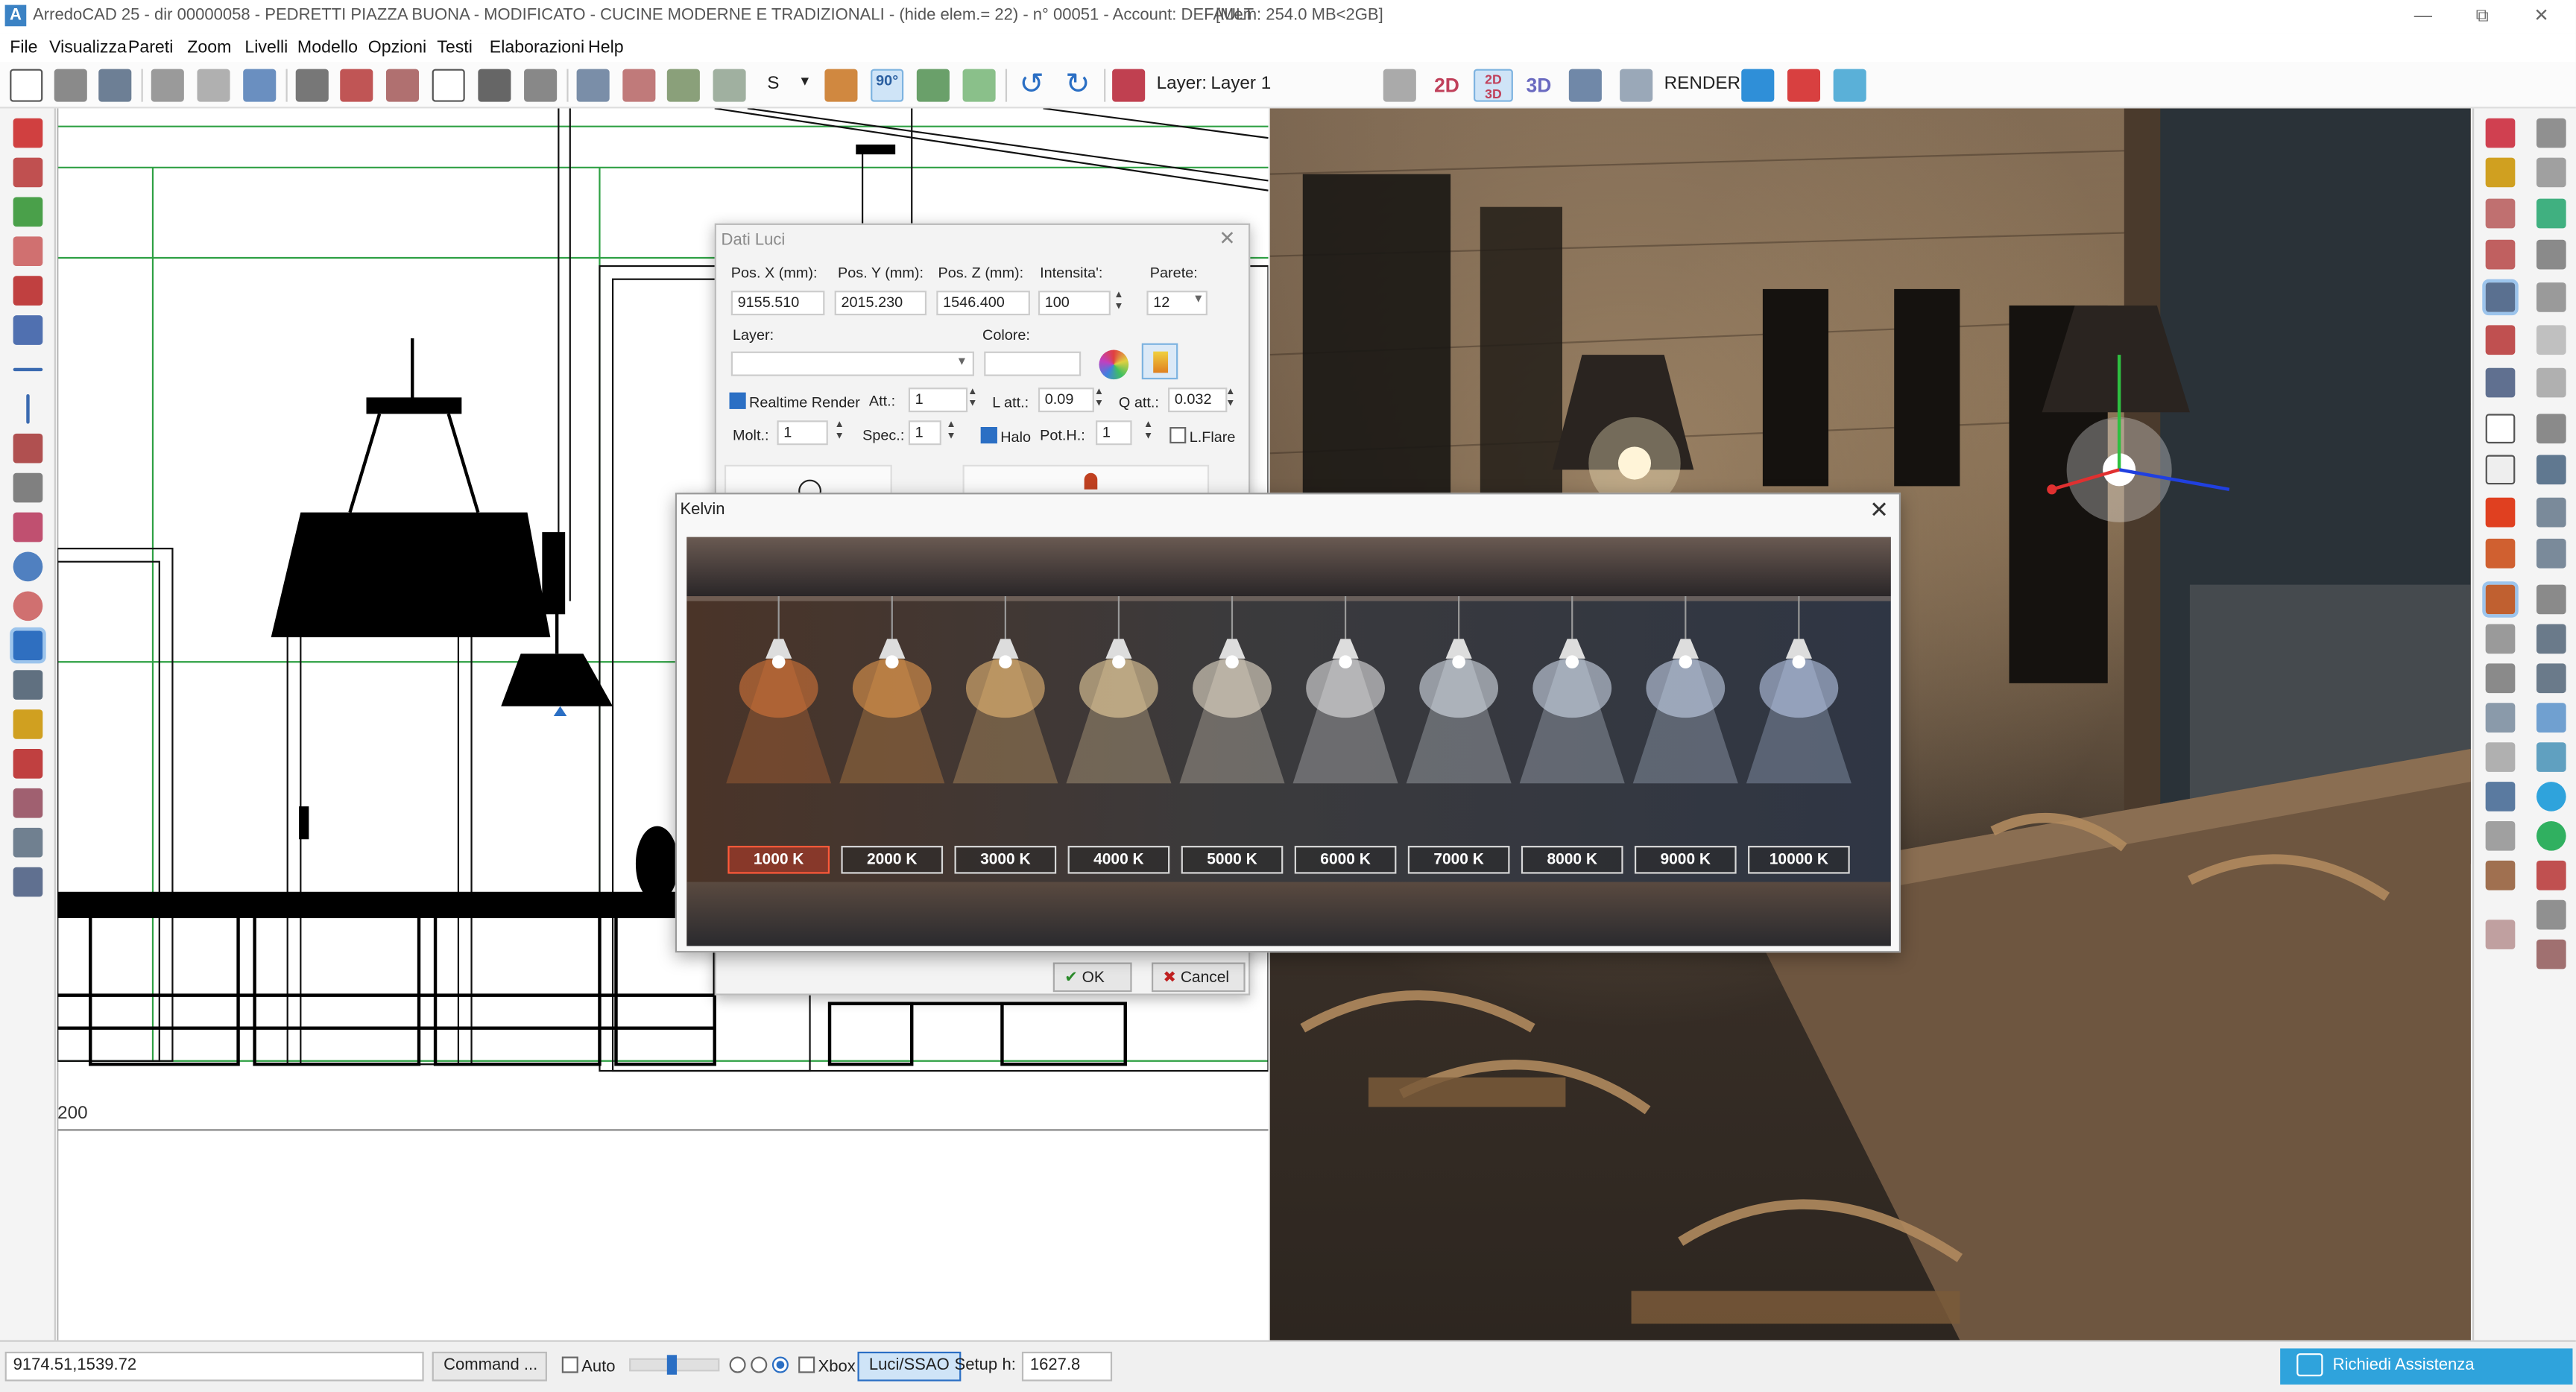  What do you see at coordinates (2551, 213) in the screenshot?
I see `area-icon` at bounding box center [2551, 213].